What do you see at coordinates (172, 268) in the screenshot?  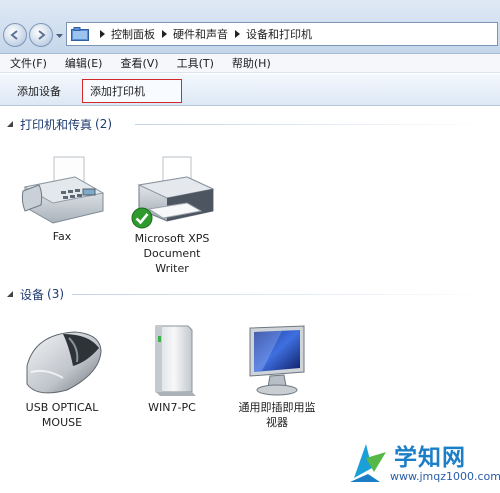 I see `device-label-line: Writer` at bounding box center [172, 268].